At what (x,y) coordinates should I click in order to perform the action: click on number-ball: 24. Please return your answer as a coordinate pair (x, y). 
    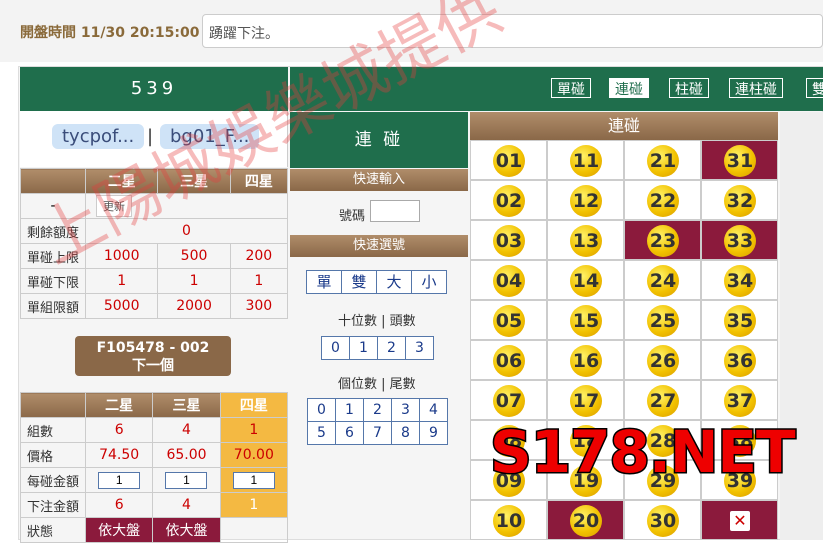
    Looking at the image, I should click on (663, 281).